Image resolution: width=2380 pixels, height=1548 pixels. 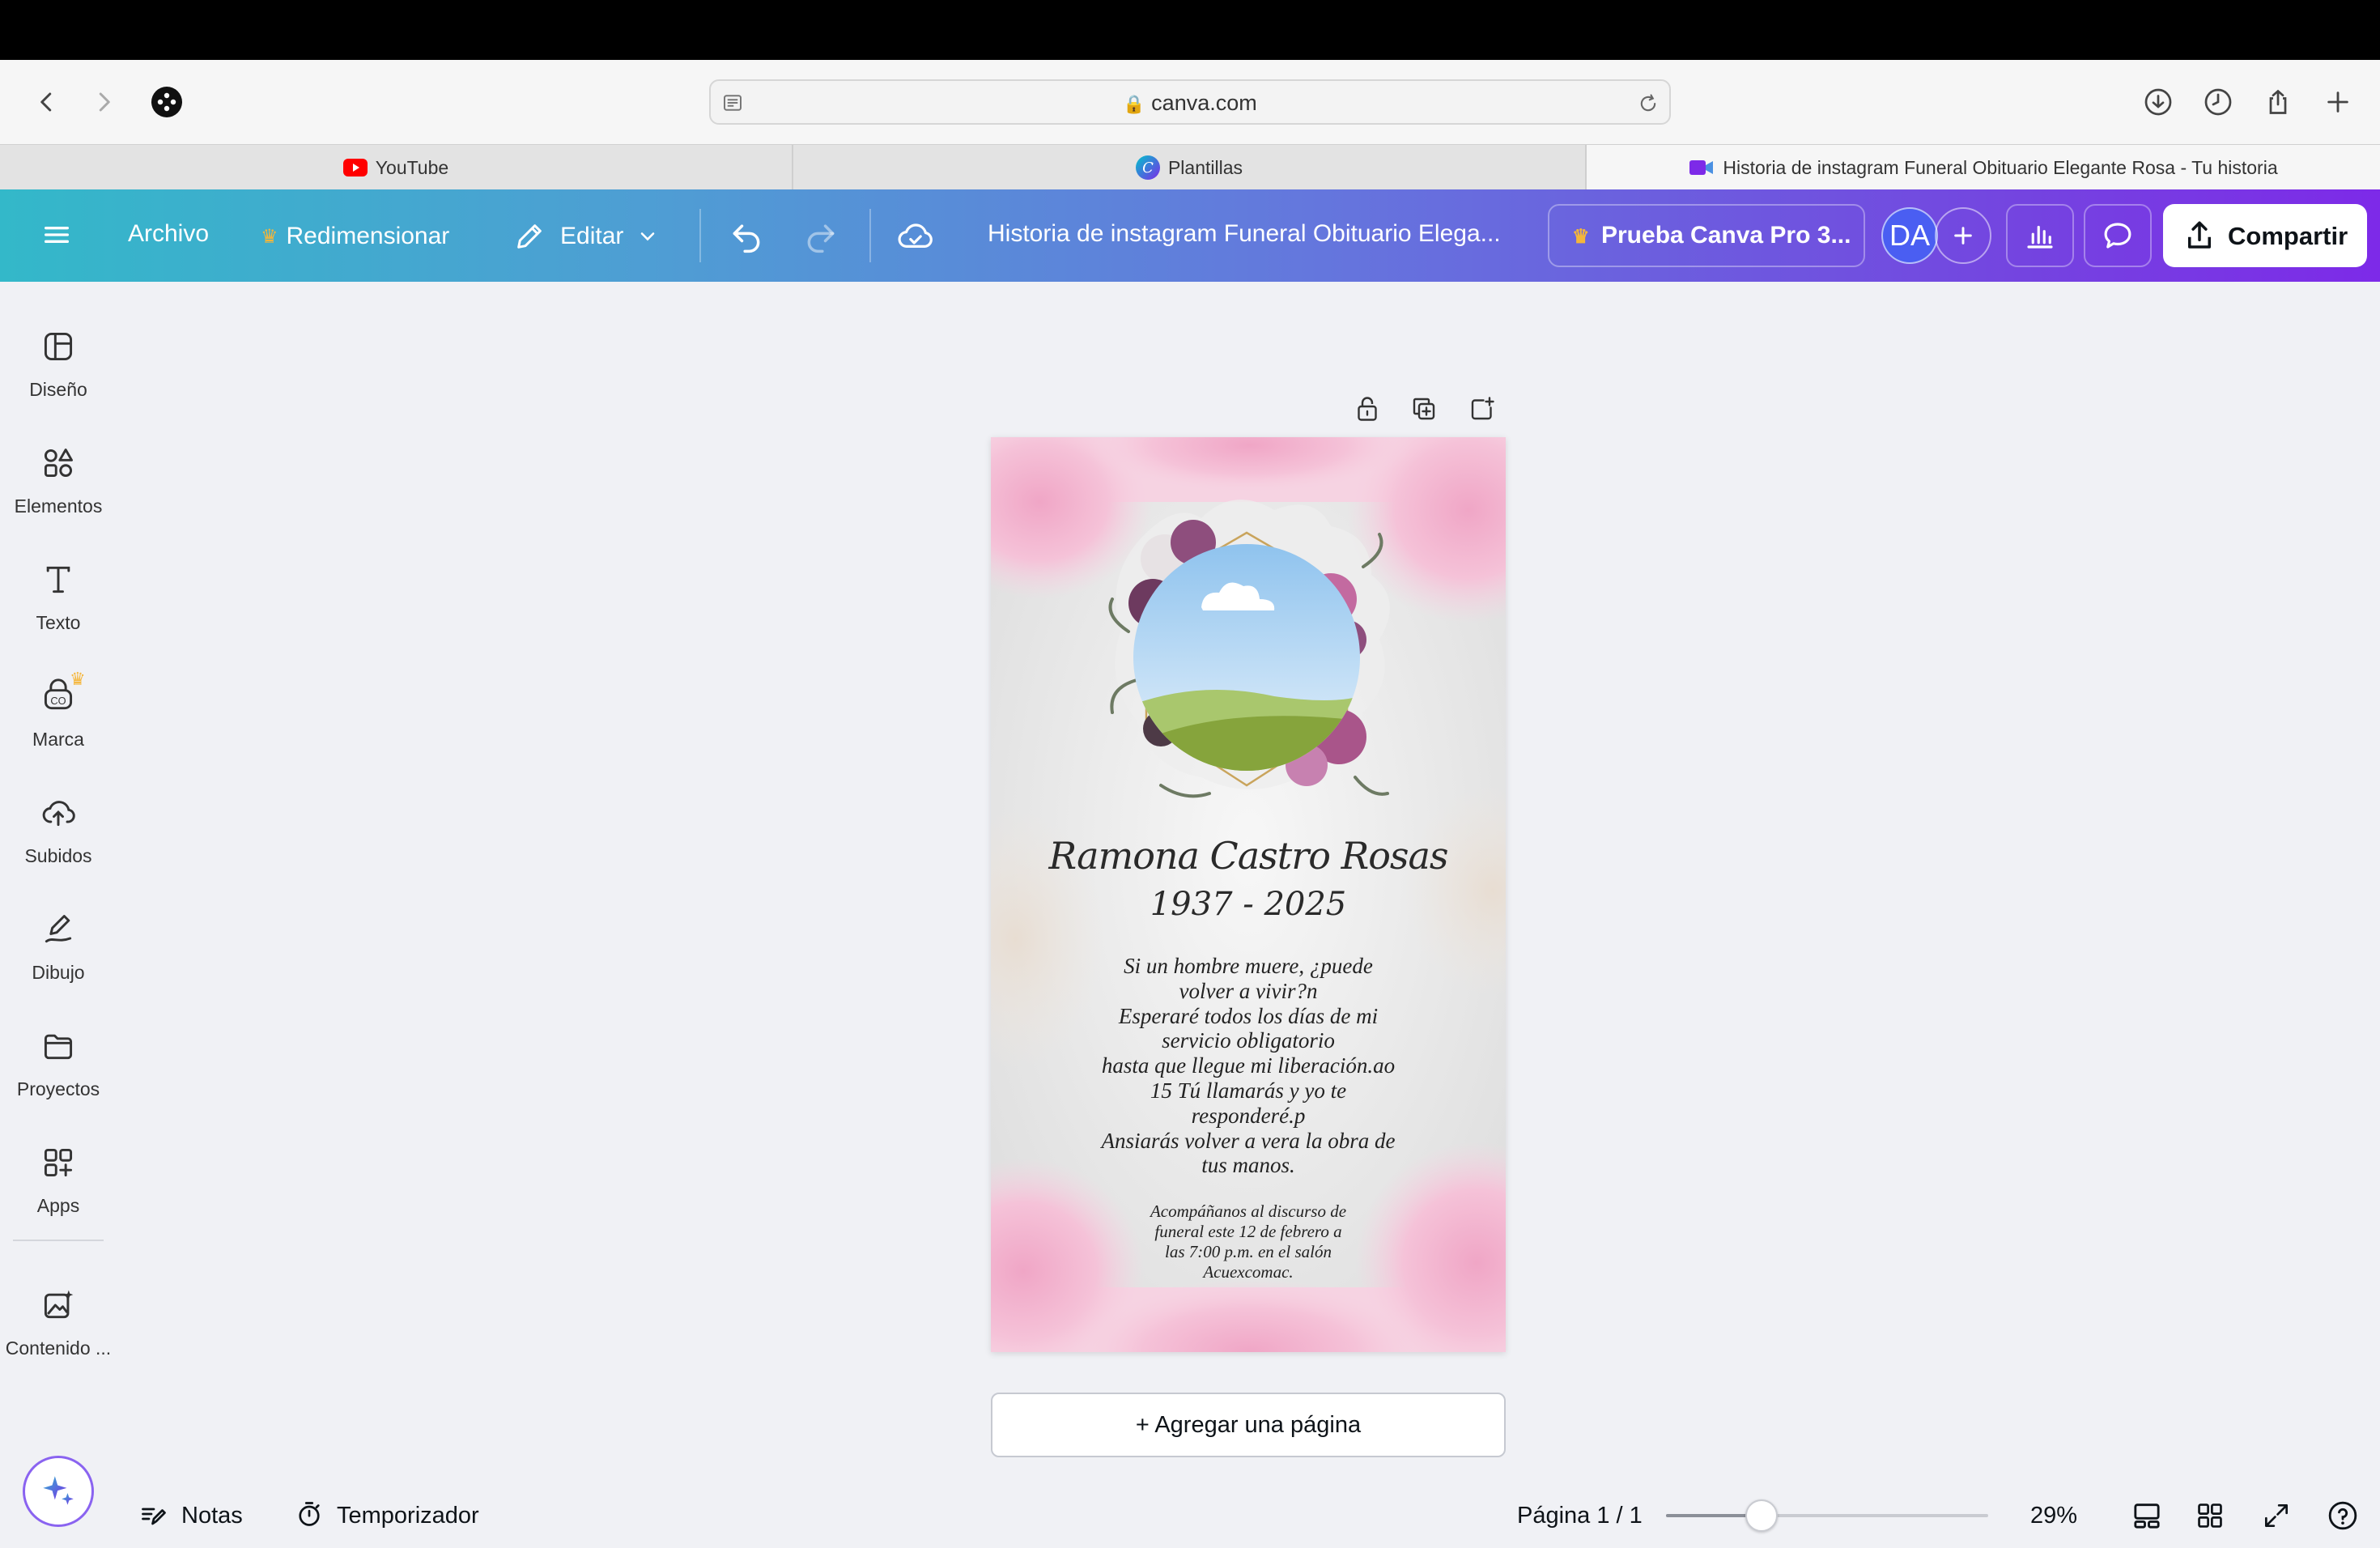 What do you see at coordinates (58, 506) in the screenshot?
I see `sidebar-item-label: Elementos` at bounding box center [58, 506].